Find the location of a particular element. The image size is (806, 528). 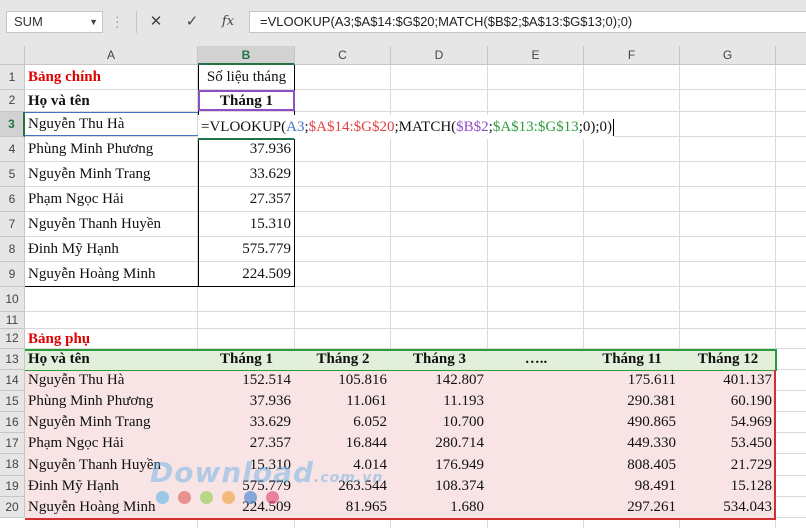

name-box: SUM ▼ is located at coordinates (54, 22).